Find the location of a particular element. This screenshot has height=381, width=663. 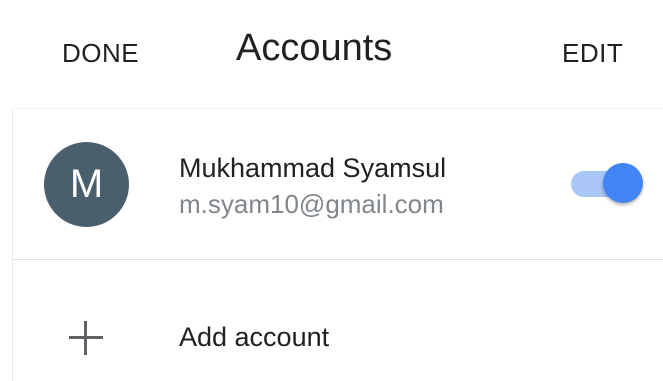

edit-button: EDIT is located at coordinates (592, 53).